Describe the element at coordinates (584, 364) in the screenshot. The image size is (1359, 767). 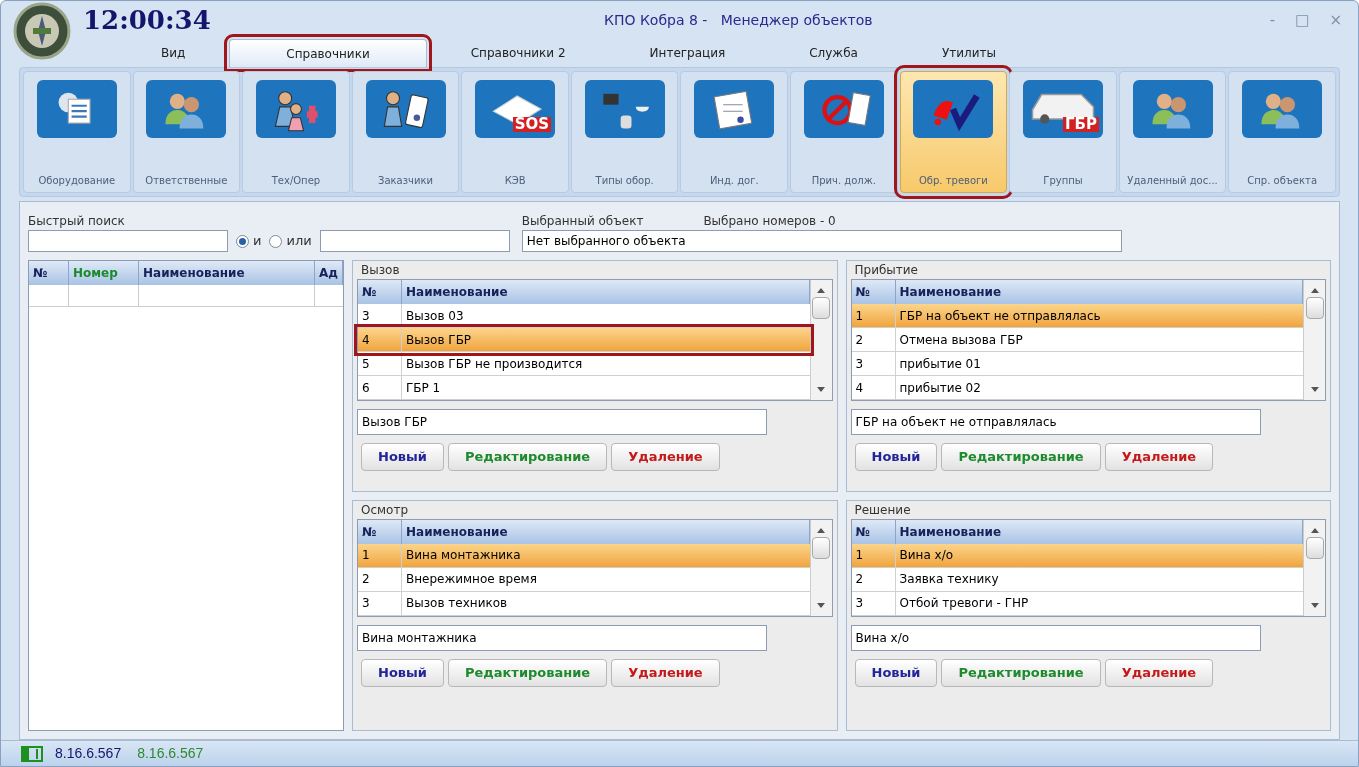
I see `table-row: 5 Вызов ГБР не производится` at that location.